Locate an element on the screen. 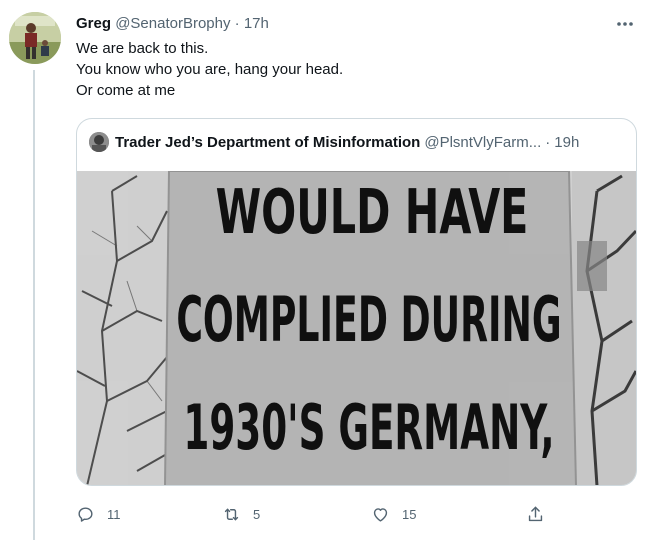 The width and height of the screenshot is (650, 540). tweet-text-line: Or come at me is located at coordinates (126, 90).